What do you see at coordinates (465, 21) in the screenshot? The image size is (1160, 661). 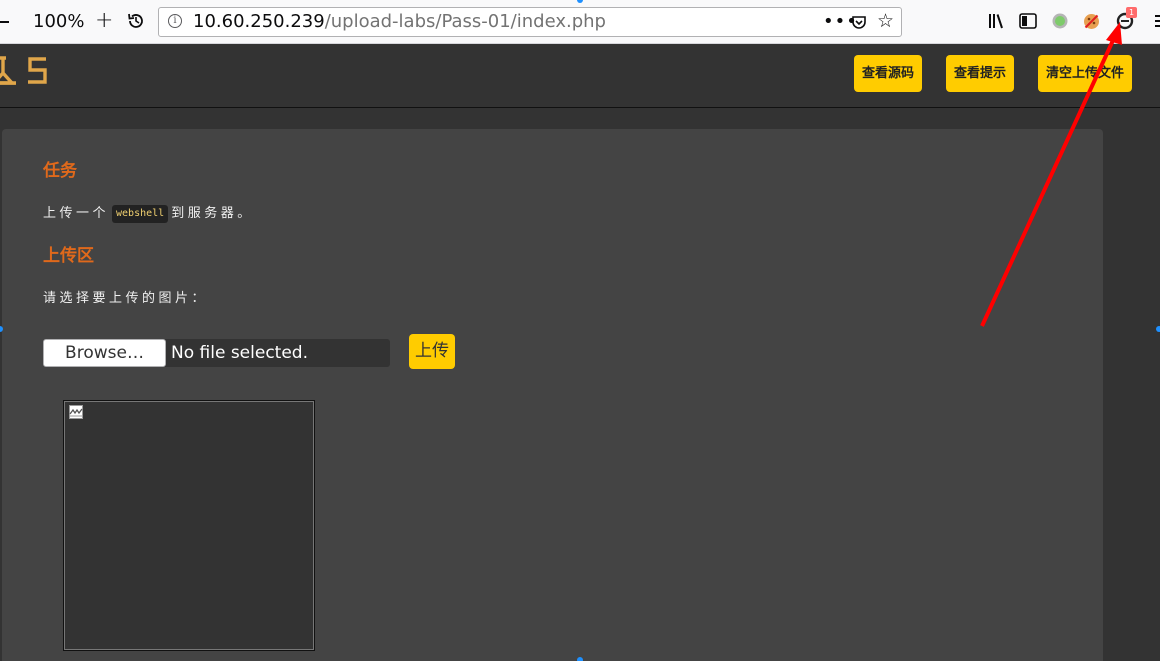 I see `url-path: /upload-labs/Pass-01/index.php` at bounding box center [465, 21].